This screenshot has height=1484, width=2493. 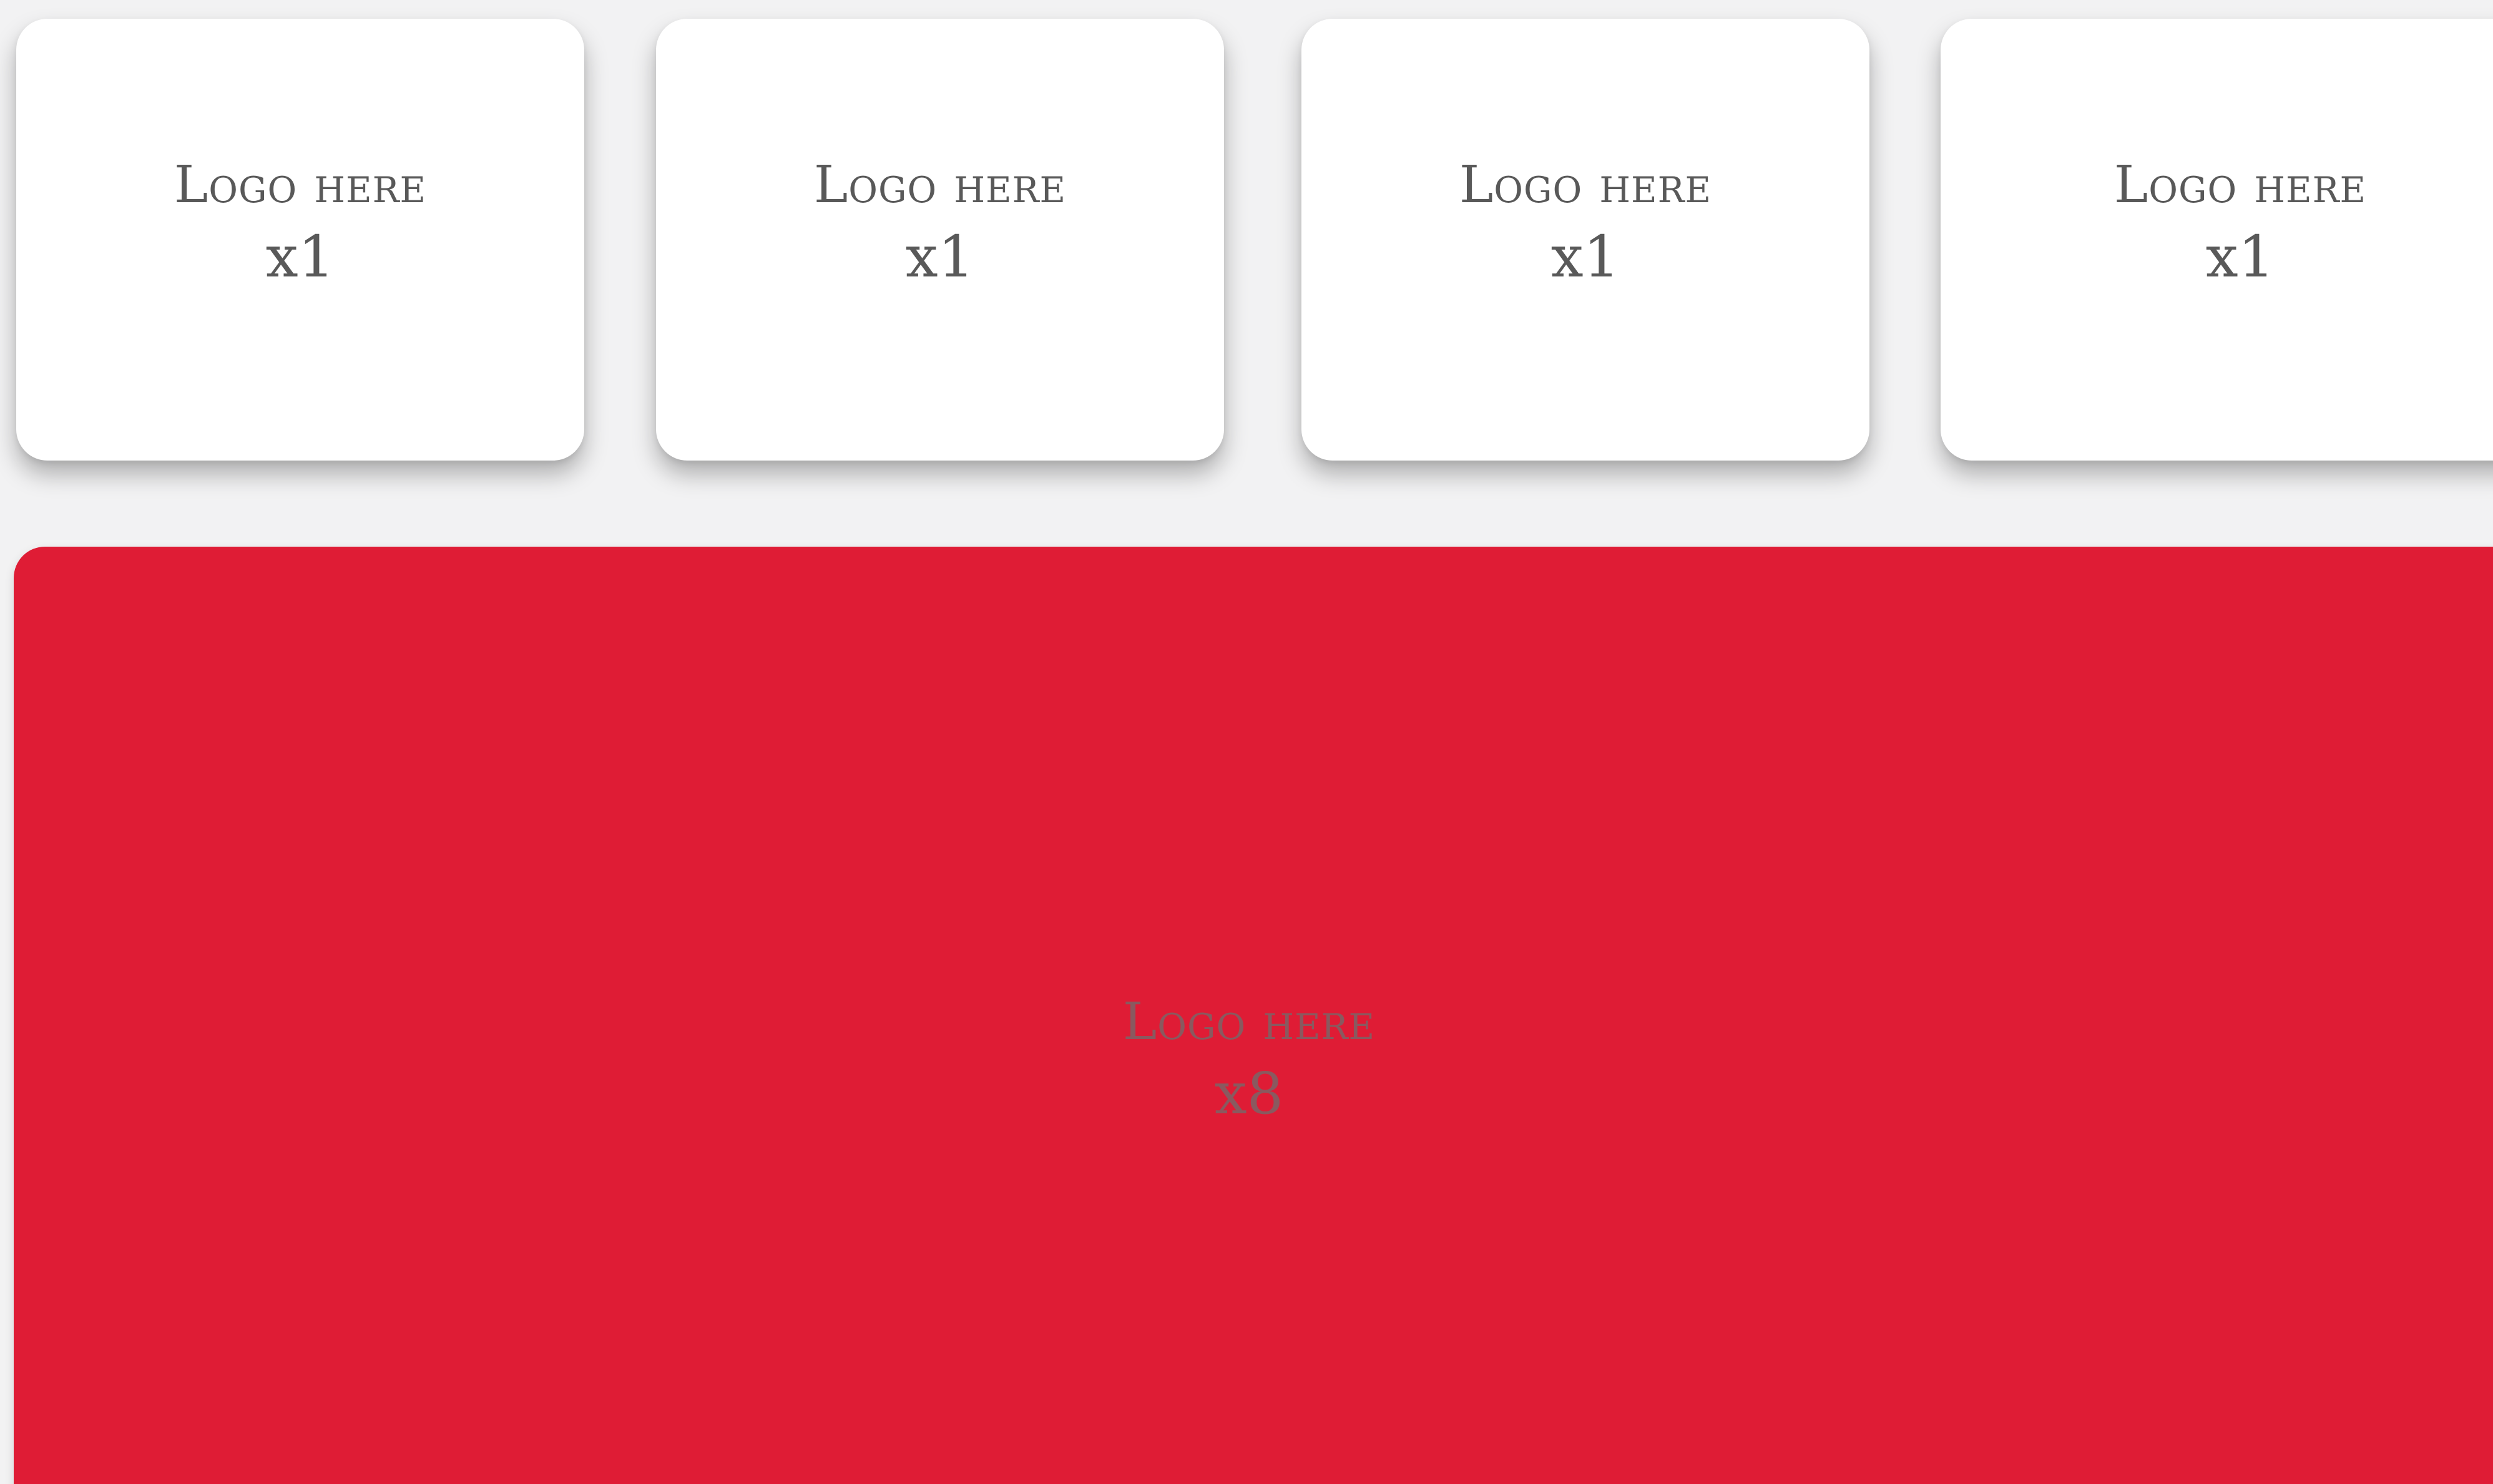 What do you see at coordinates (1249, 1093) in the screenshot?
I see `logo-banner-multiplier: x8` at bounding box center [1249, 1093].